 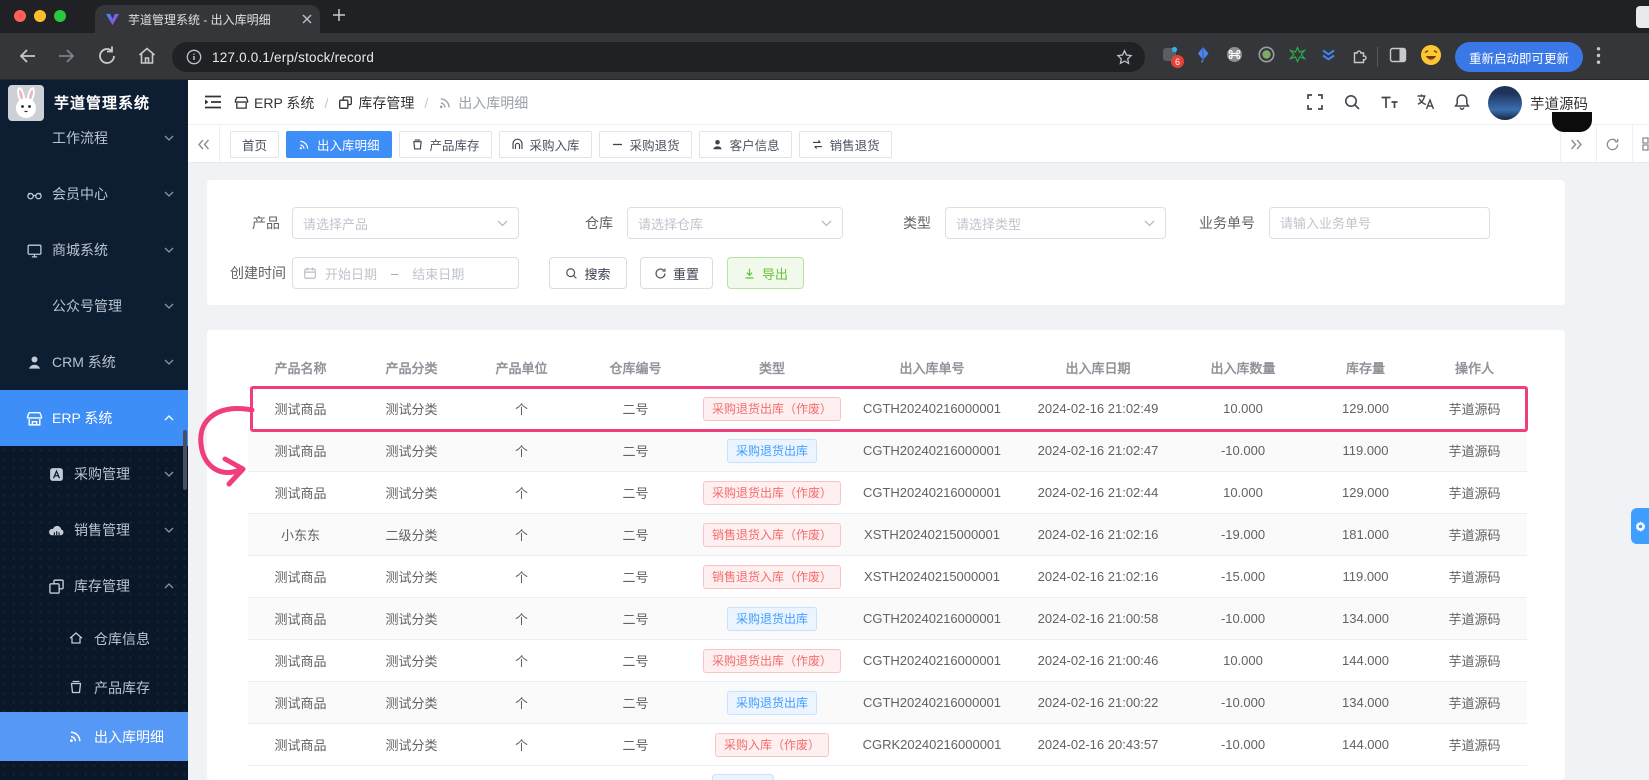 I want to click on date-end-placeholder: 结束日期, so click(x=438, y=273).